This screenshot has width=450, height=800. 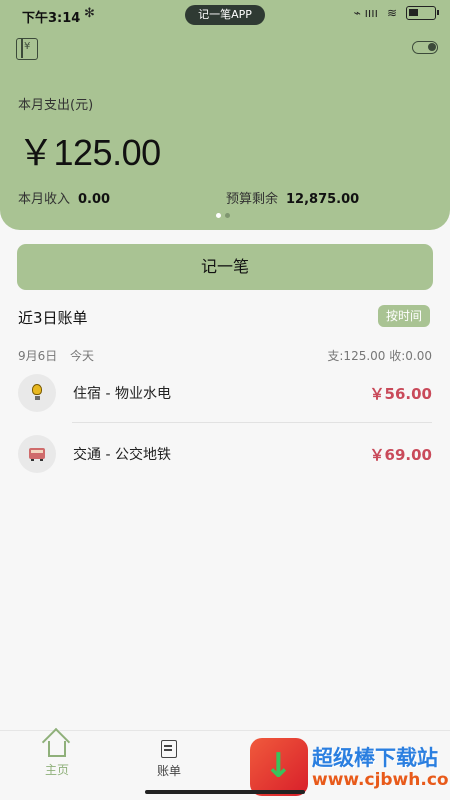 What do you see at coordinates (37, 454) in the screenshot?
I see `bus-icon` at bounding box center [37, 454].